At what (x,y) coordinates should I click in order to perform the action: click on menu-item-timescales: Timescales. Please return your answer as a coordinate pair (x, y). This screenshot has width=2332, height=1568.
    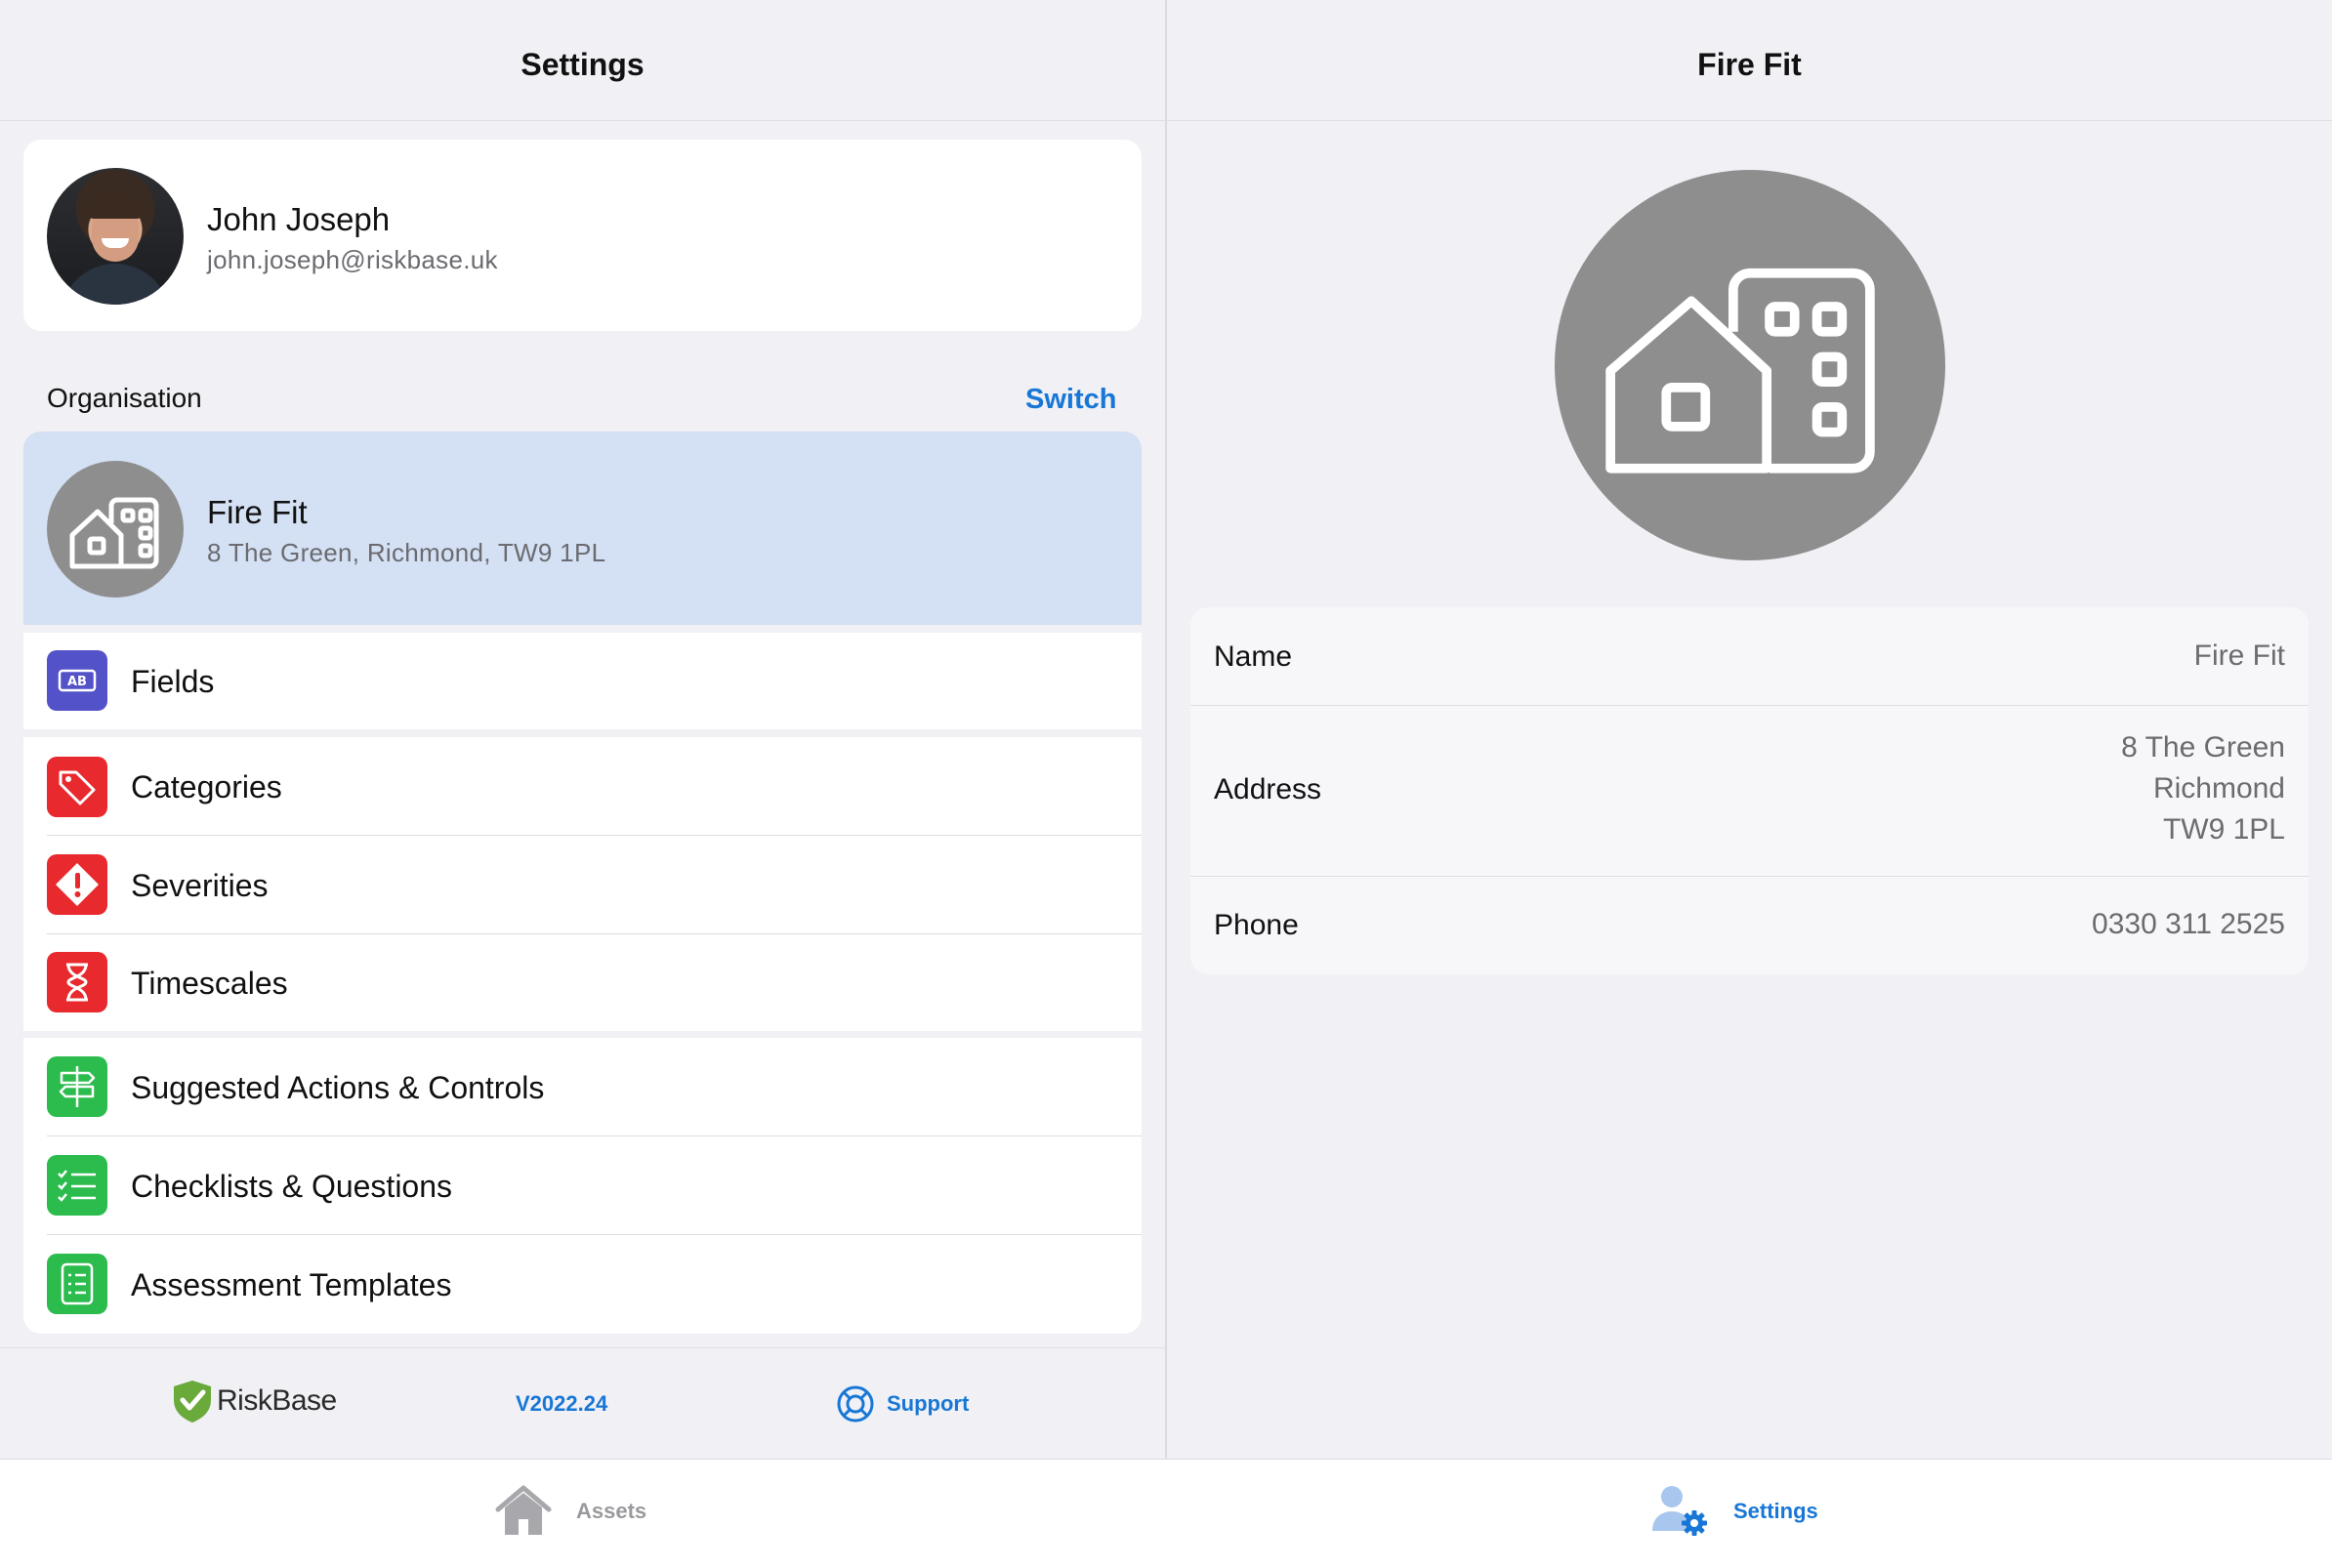
    Looking at the image, I should click on (582, 983).